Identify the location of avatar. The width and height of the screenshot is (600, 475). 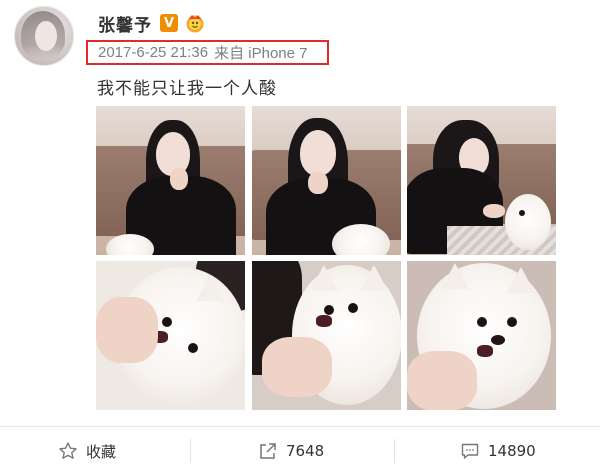
(44, 36).